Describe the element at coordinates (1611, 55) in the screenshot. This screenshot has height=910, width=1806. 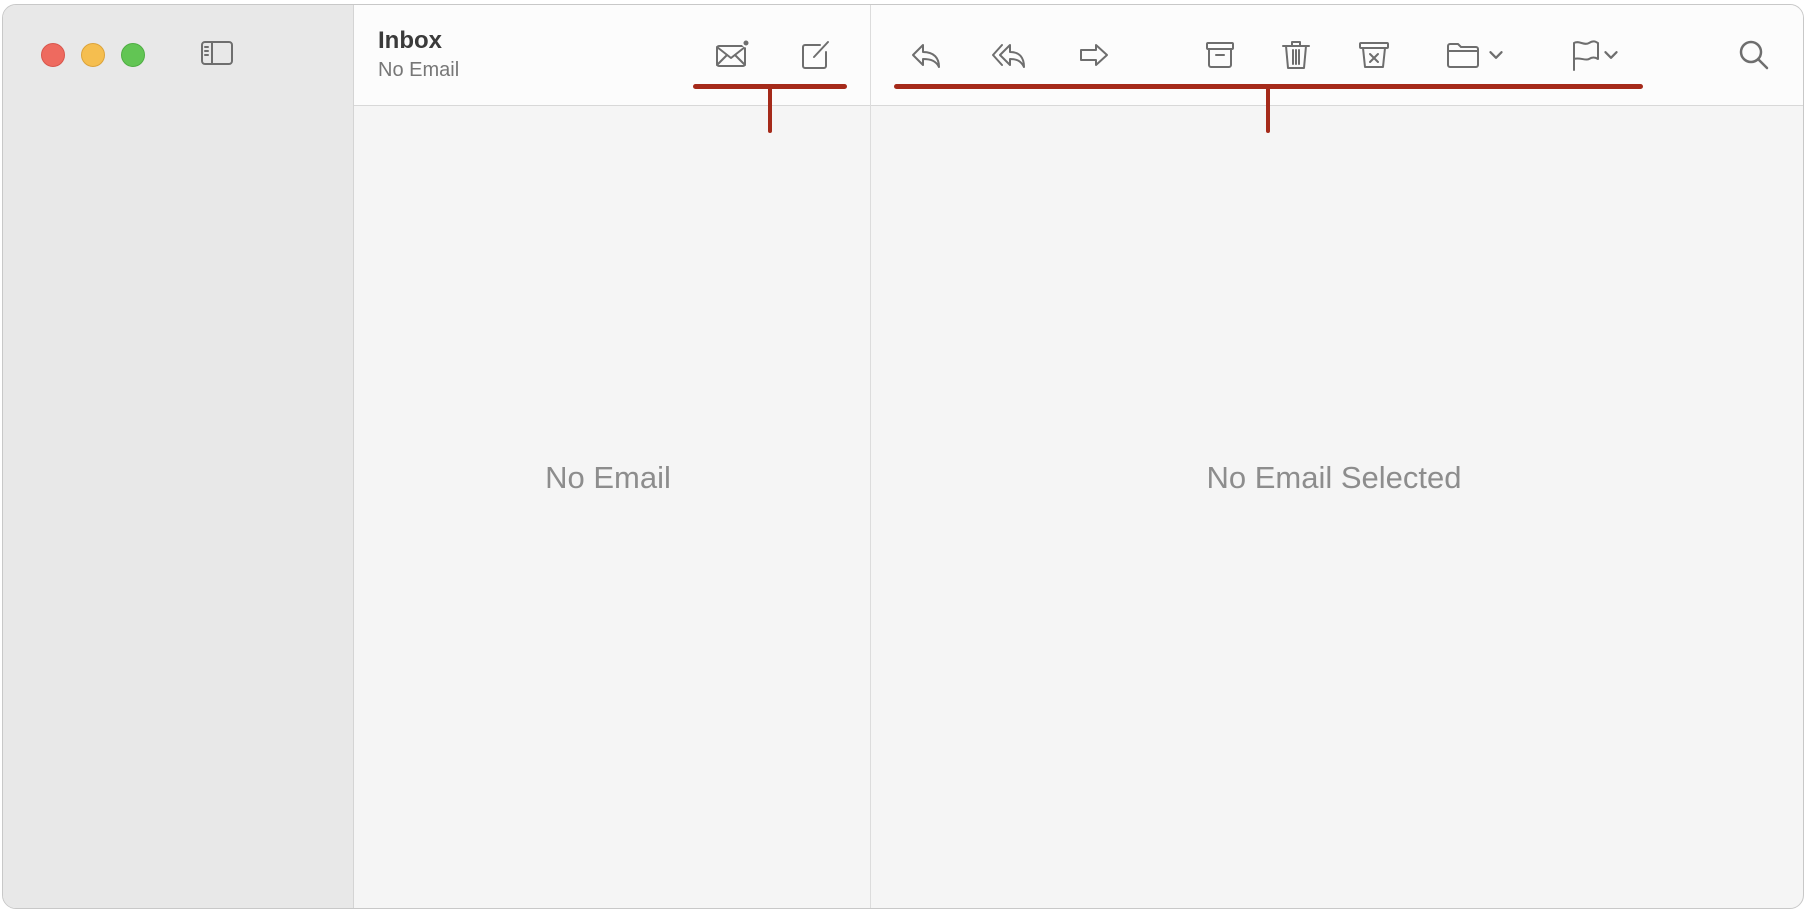
I see `flag-chevron-down-icon` at that location.